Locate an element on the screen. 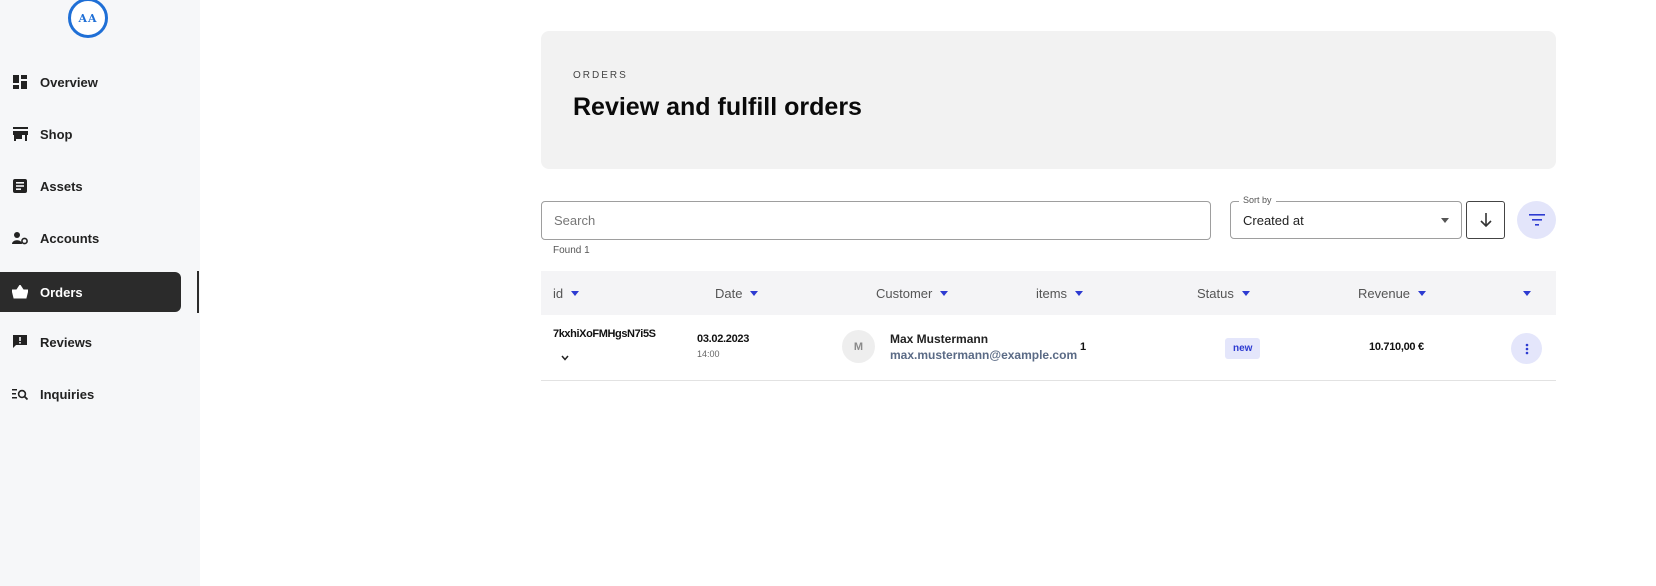 This screenshot has width=1656, height=586. order-time: 14:00 is located at coordinates (708, 354).